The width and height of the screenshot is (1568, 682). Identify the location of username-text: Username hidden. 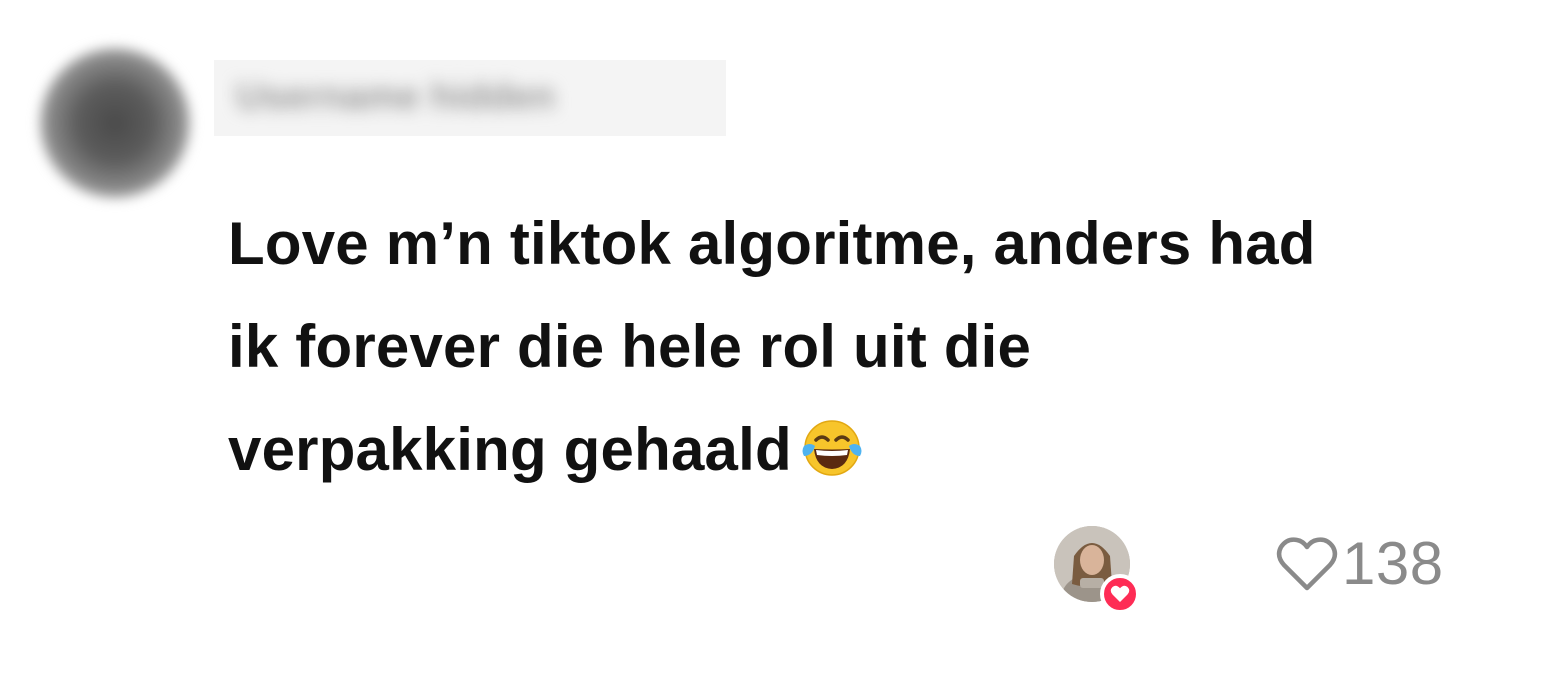
(395, 97).